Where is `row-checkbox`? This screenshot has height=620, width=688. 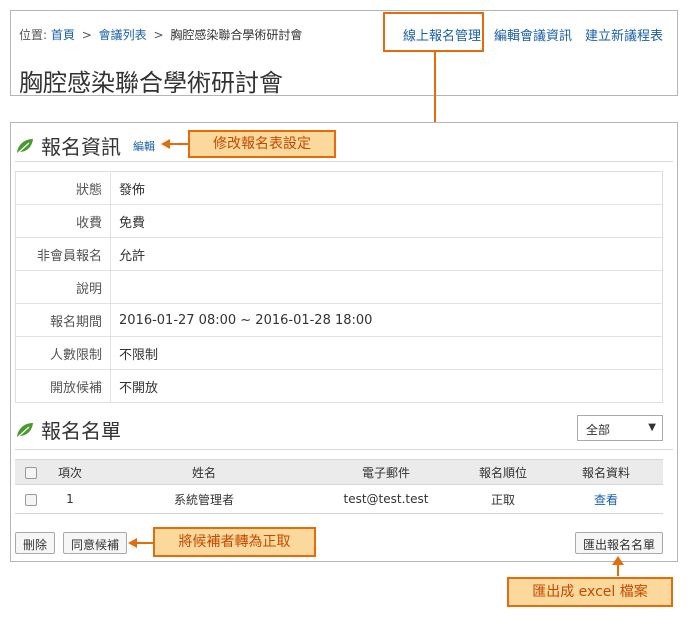
row-checkbox is located at coordinates (31, 499).